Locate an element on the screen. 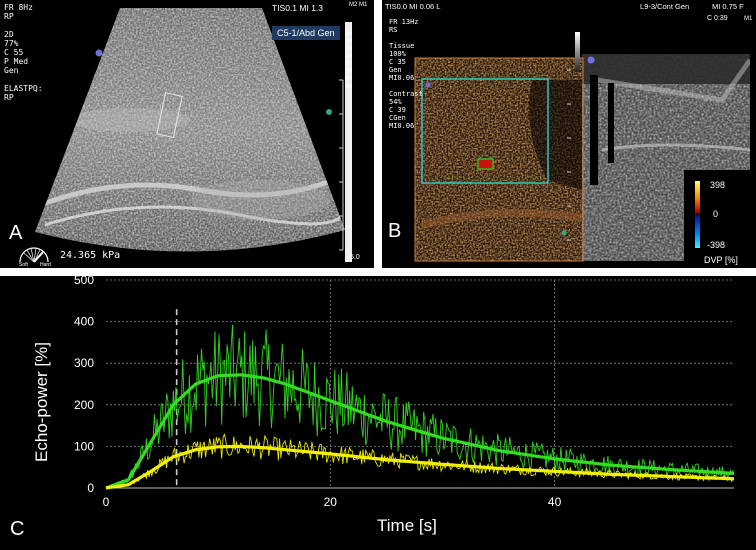  x-tick-label: 20 is located at coordinates (331, 502).